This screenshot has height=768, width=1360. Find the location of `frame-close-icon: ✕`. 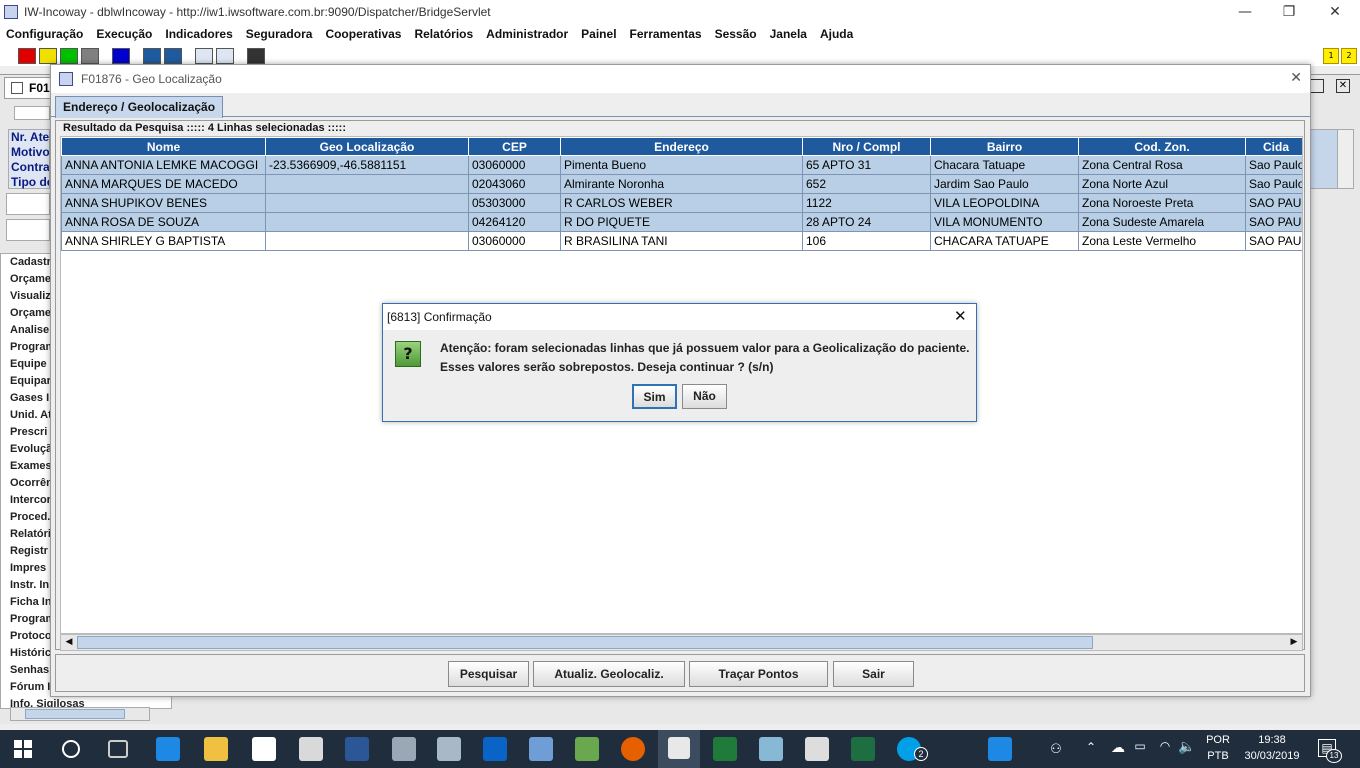

frame-close-icon: ✕ is located at coordinates (1343, 86).